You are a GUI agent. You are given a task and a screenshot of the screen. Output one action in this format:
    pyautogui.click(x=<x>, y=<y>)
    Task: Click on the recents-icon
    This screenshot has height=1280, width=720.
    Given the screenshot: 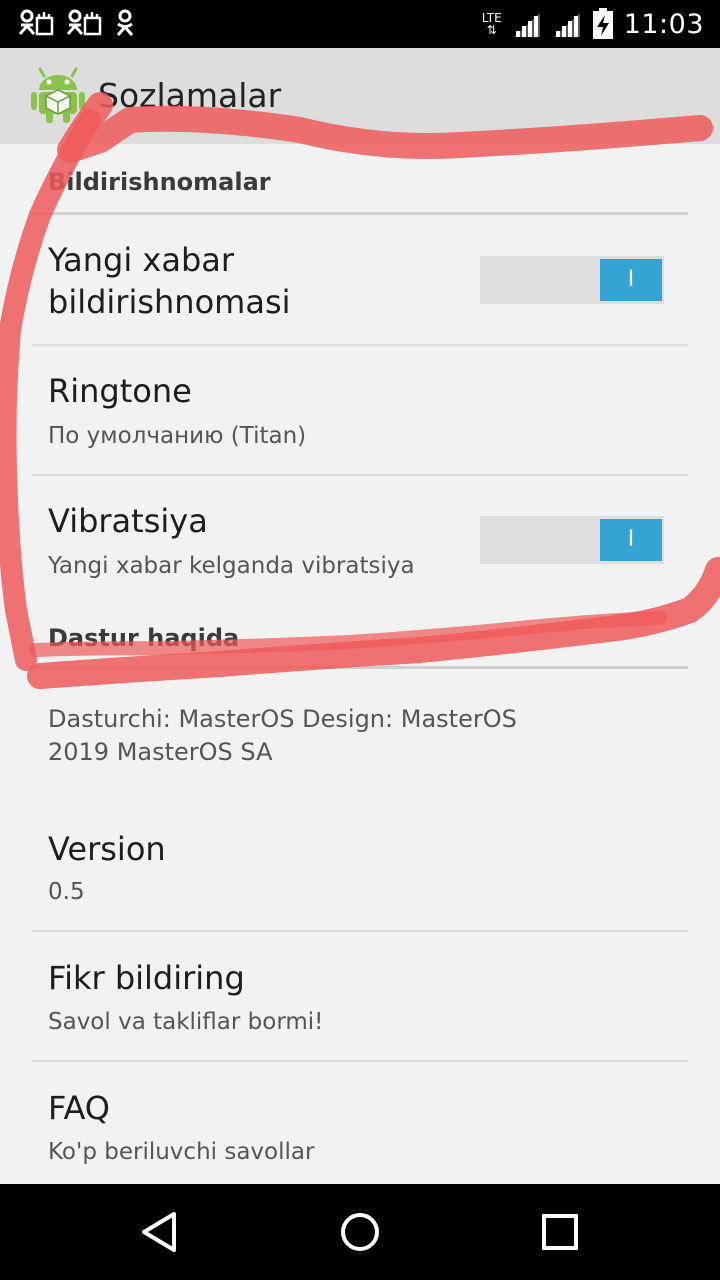 What is the action you would take?
    pyautogui.click(x=560, y=1232)
    